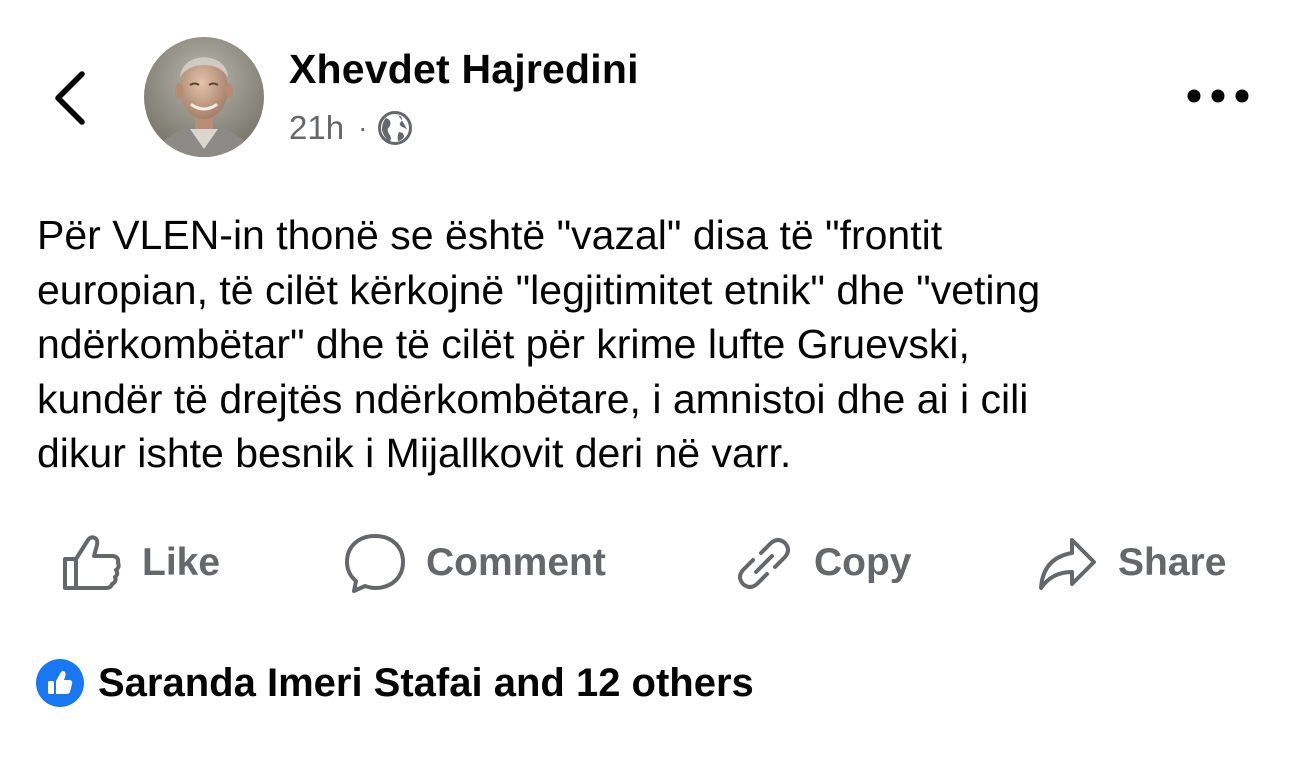  What do you see at coordinates (316, 128) in the screenshot?
I see `post-timestamp: 21h` at bounding box center [316, 128].